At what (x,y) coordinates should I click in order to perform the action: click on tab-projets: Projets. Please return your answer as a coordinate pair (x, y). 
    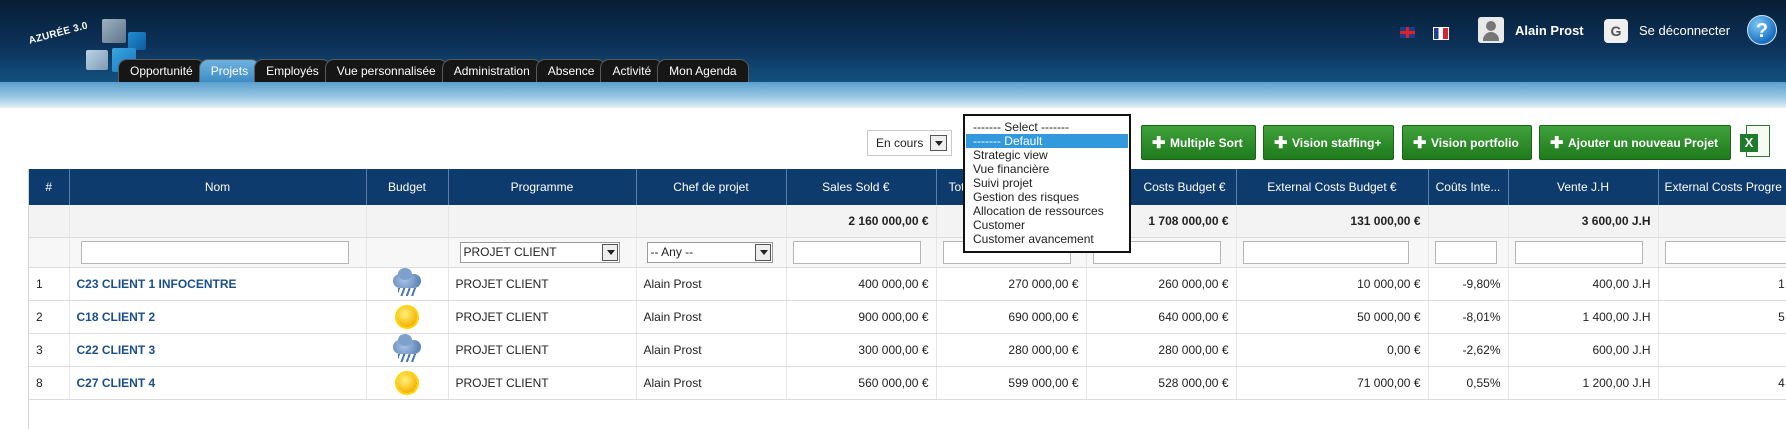
    Looking at the image, I should click on (229, 70).